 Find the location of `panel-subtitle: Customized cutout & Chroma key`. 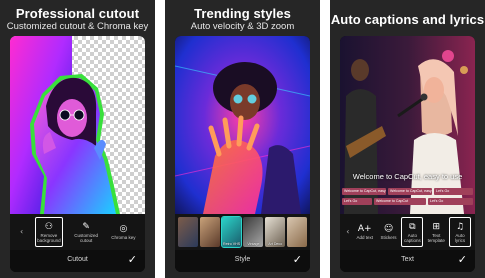

panel-subtitle: Customized cutout & Chroma key is located at coordinates (77, 26).